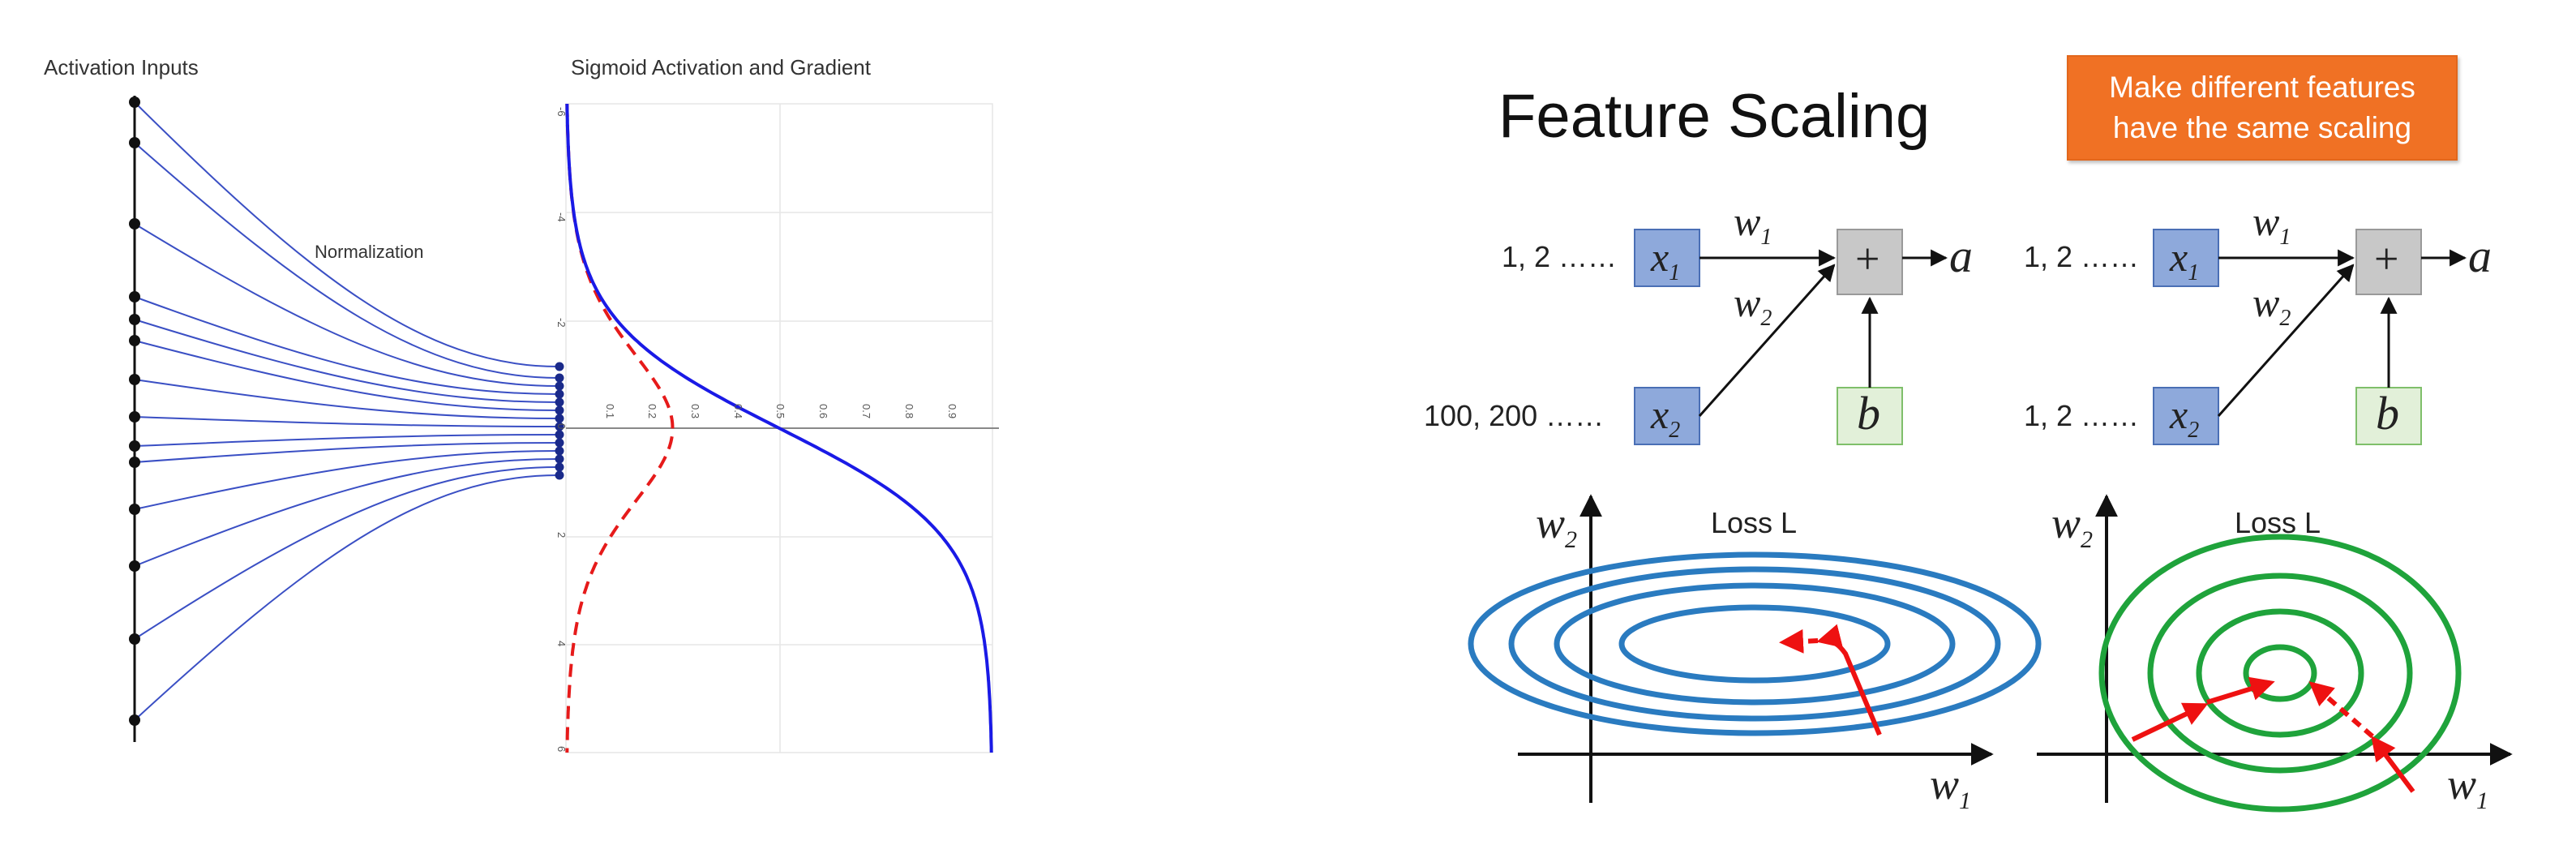 This screenshot has width=2576, height=858. What do you see at coordinates (1714, 116) in the screenshot?
I see `feature-scaling-title: Feature Scaling` at bounding box center [1714, 116].